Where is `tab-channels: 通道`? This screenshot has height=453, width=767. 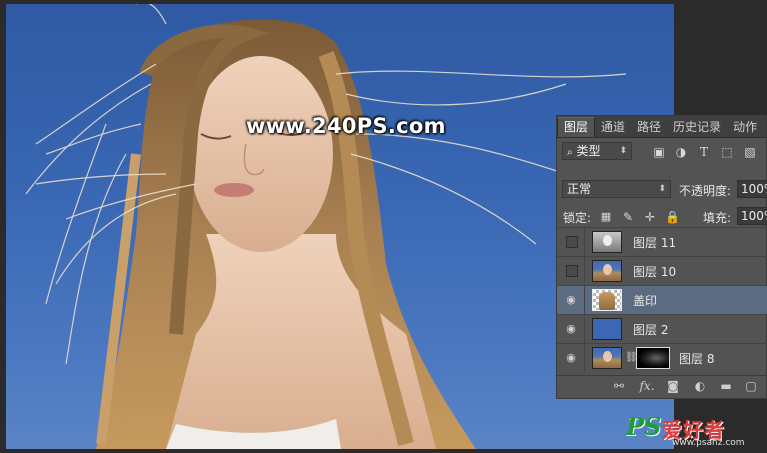
tab-channels: 通道 is located at coordinates (613, 127).